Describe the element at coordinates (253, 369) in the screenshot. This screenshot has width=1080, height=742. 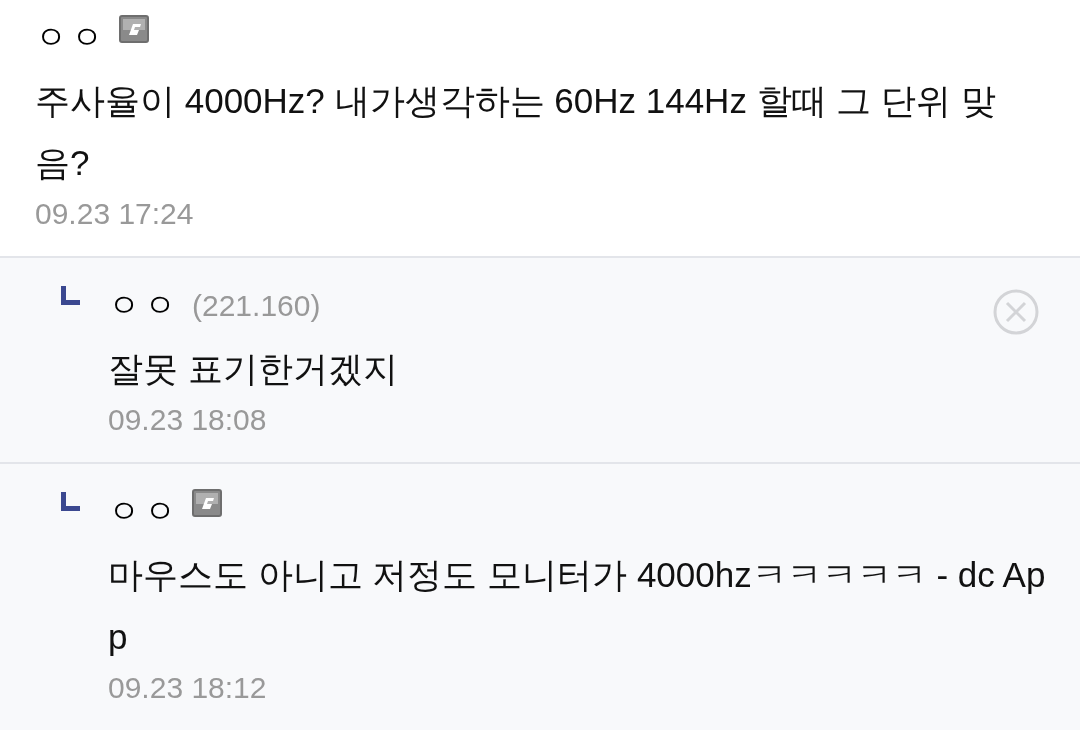
I see `comment-text: 잘못 표기한거겠지` at that location.